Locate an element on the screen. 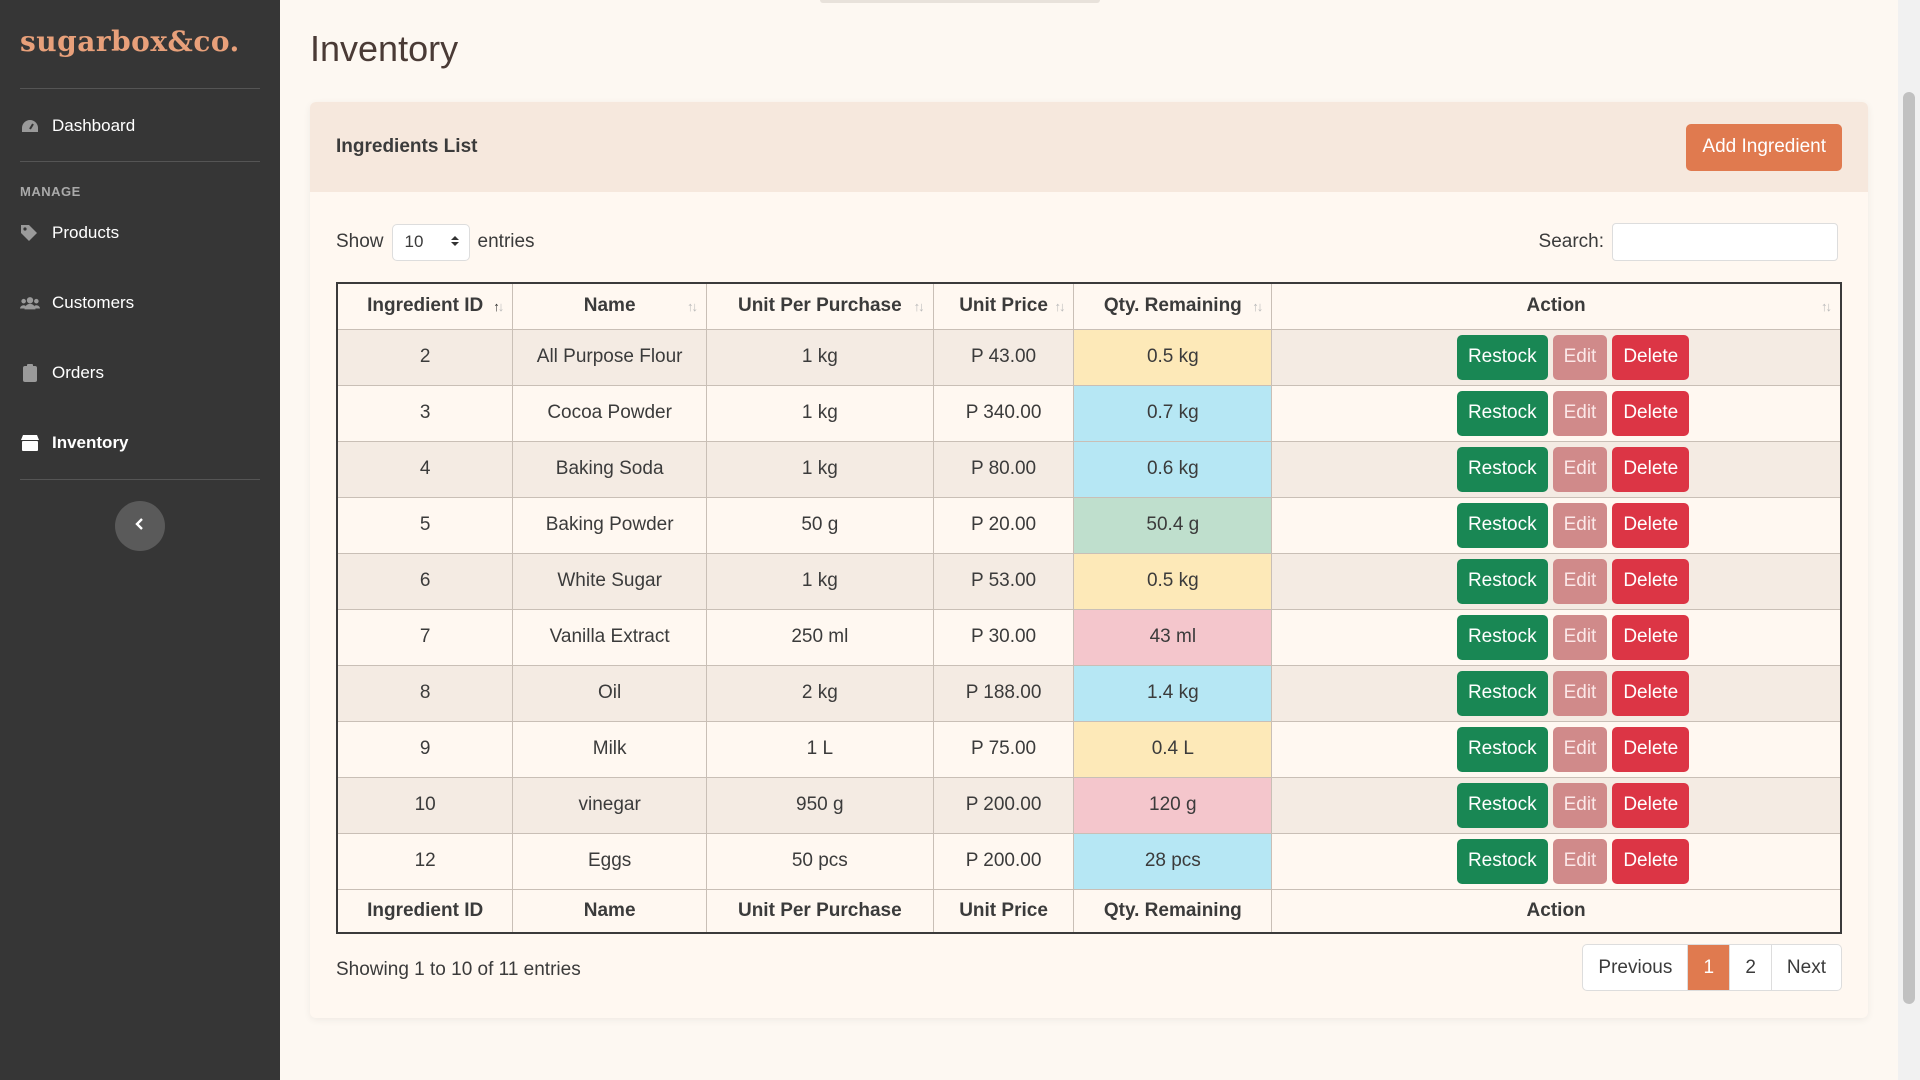 The width and height of the screenshot is (1920, 1080). card-header: Ingredients List Add Ingredient is located at coordinates (1089, 147).